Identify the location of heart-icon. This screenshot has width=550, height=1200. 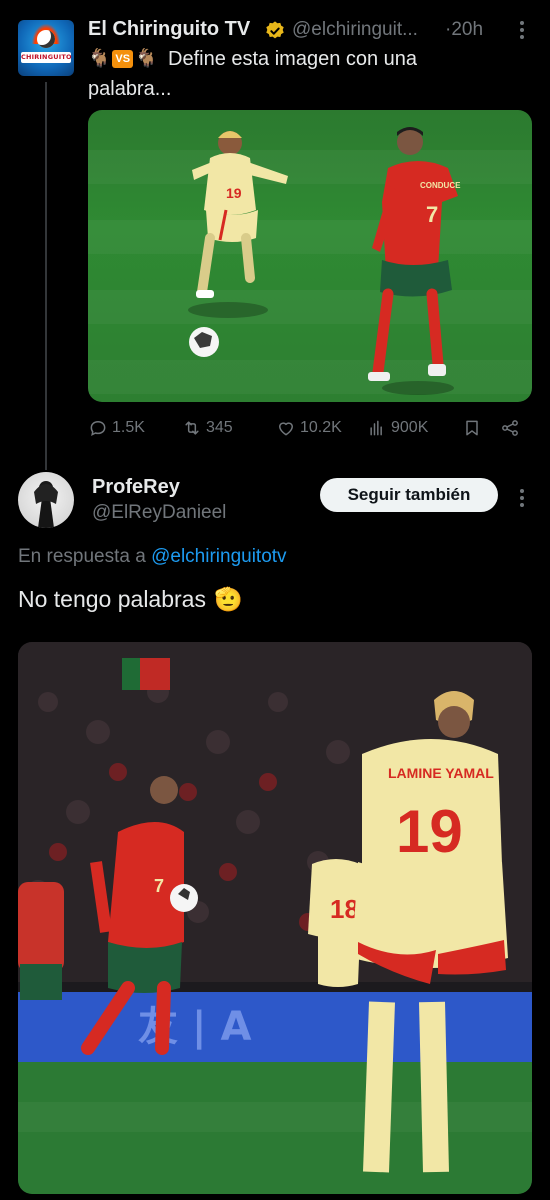
(286, 429).